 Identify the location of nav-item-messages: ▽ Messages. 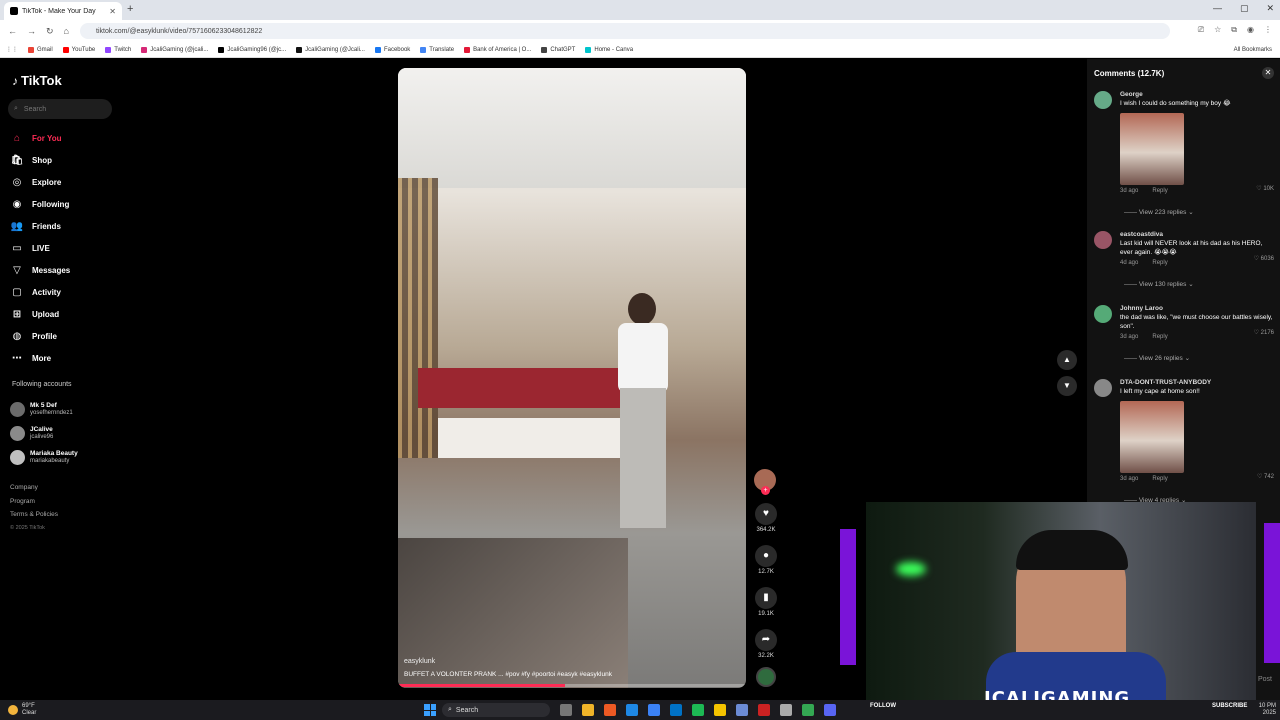
(62, 270).